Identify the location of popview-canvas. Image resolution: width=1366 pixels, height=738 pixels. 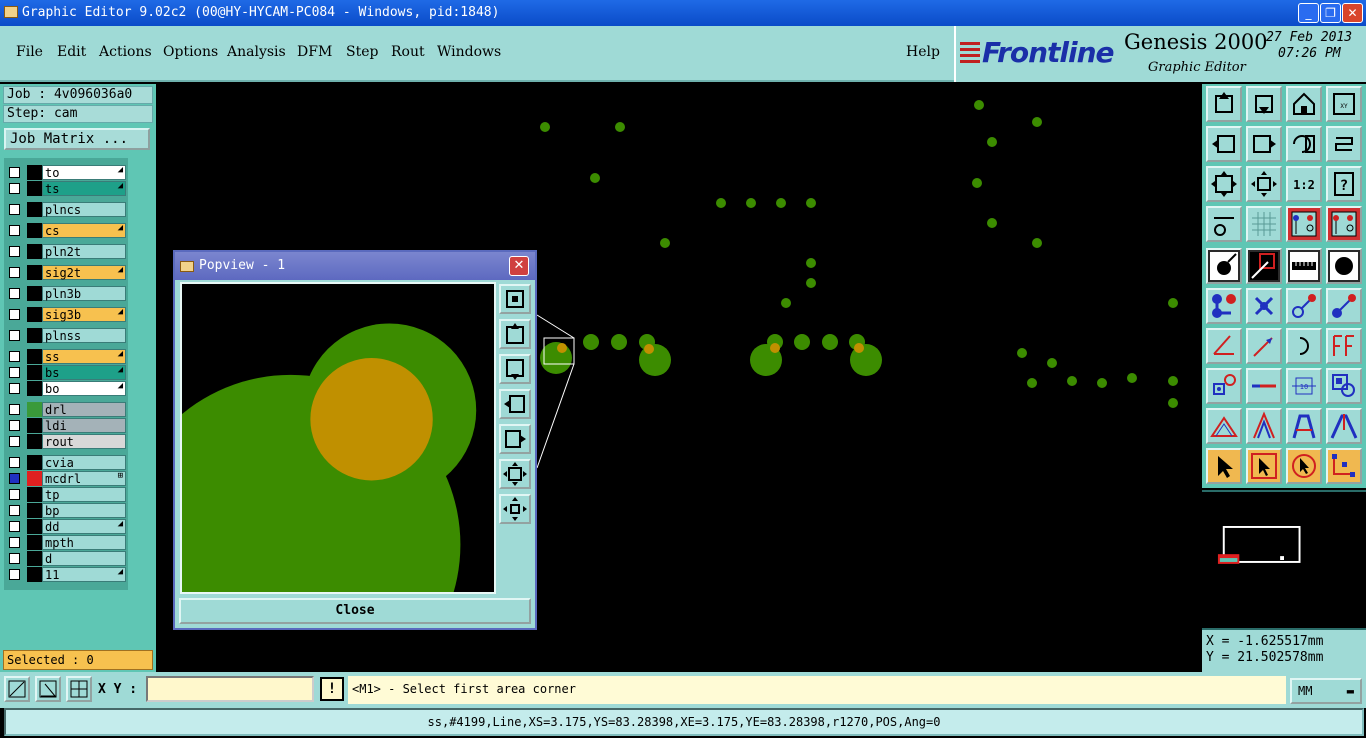
(338, 438).